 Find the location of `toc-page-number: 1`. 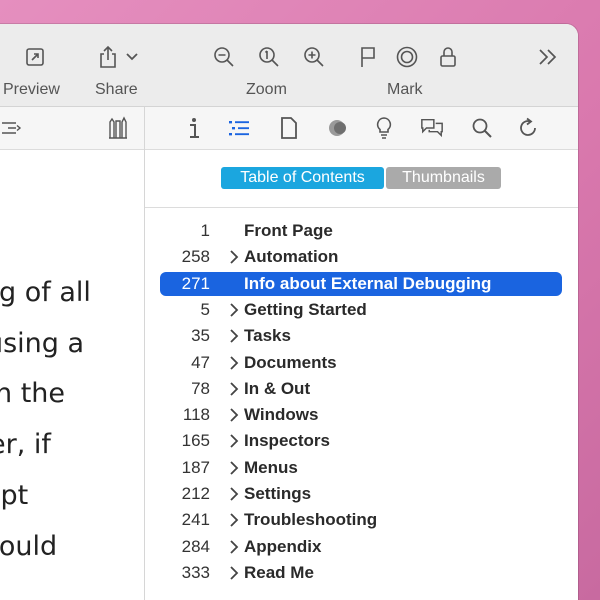

toc-page-number: 1 is located at coordinates (205, 230).